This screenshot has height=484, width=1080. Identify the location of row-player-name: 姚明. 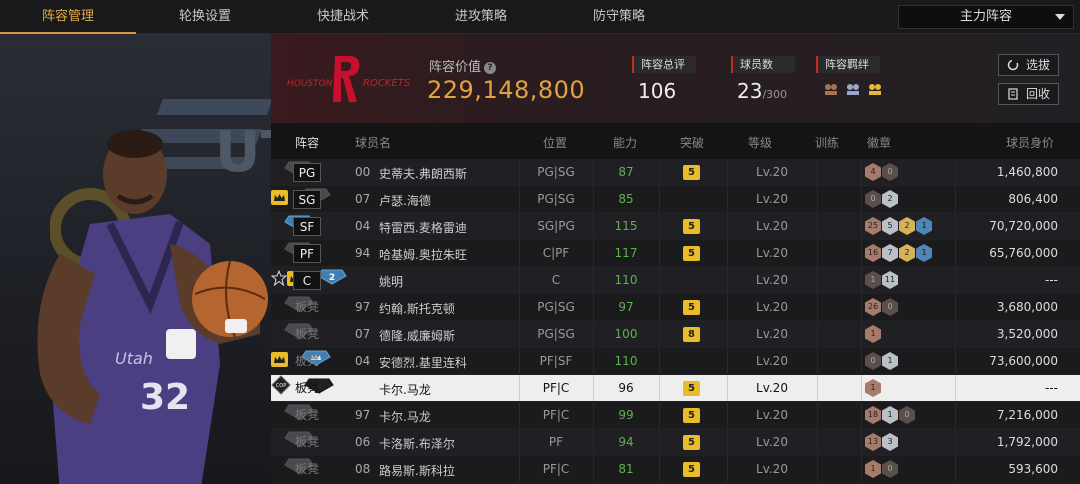
(391, 281).